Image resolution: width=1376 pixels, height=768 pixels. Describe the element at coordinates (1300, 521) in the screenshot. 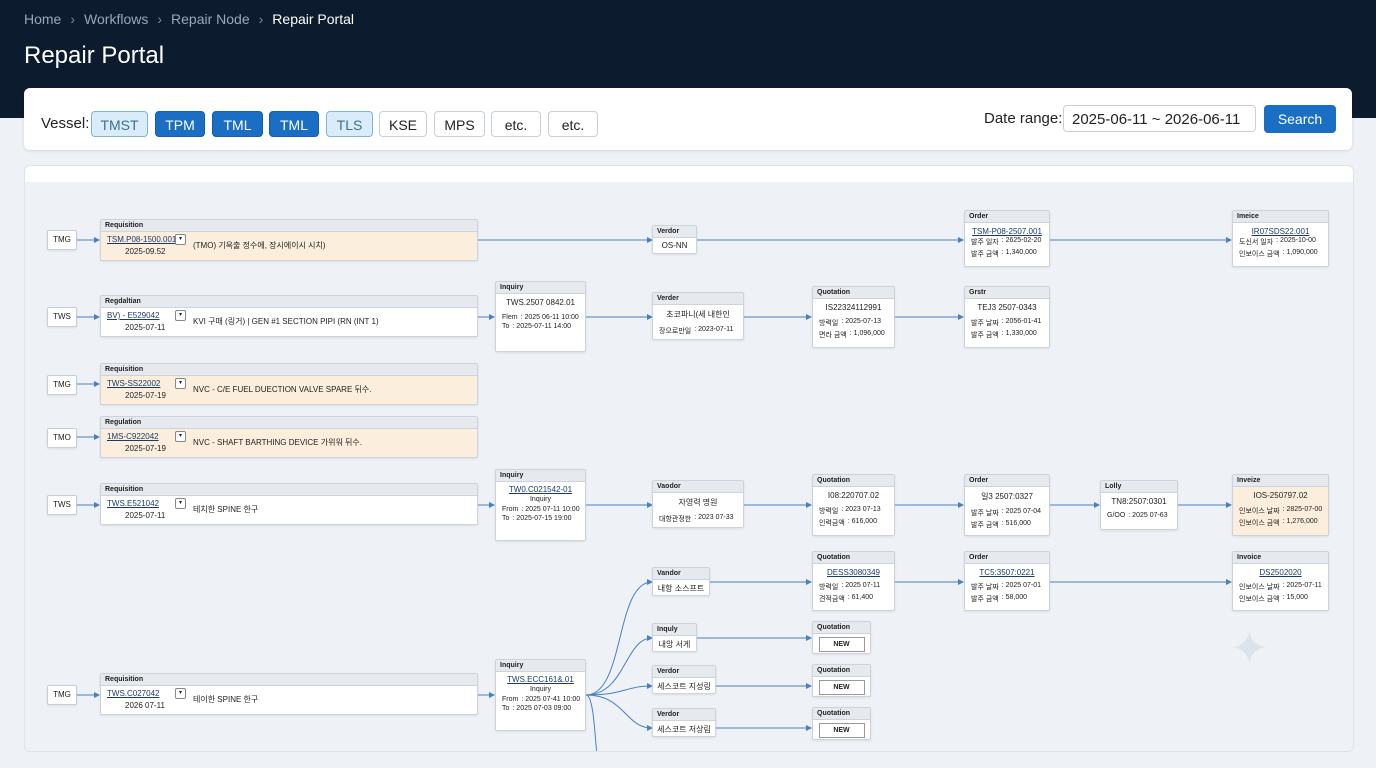

I see `detail-value: : 1,276,000` at that location.